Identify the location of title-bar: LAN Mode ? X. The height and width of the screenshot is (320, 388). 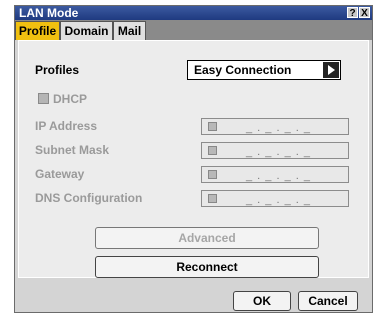
(193, 13).